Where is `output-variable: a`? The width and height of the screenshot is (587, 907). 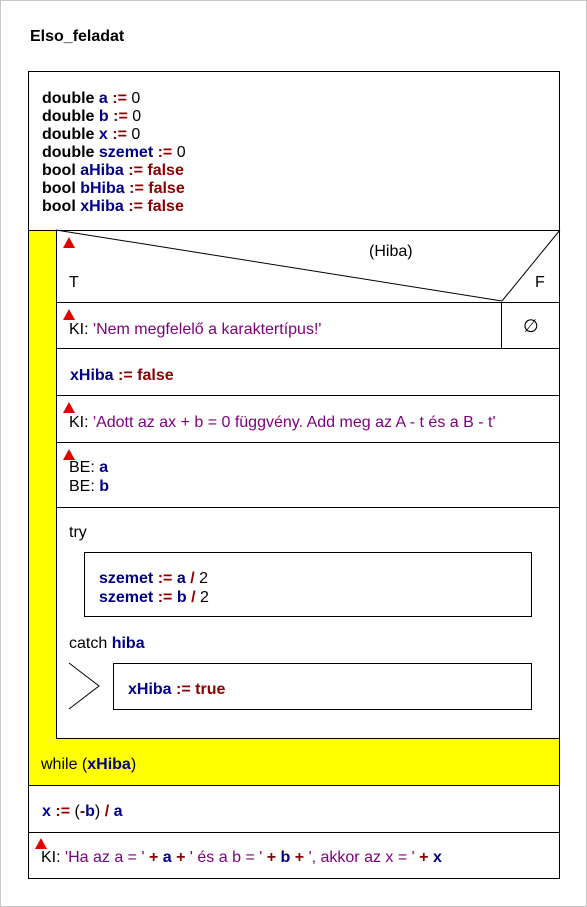 output-variable: a is located at coordinates (167, 857).